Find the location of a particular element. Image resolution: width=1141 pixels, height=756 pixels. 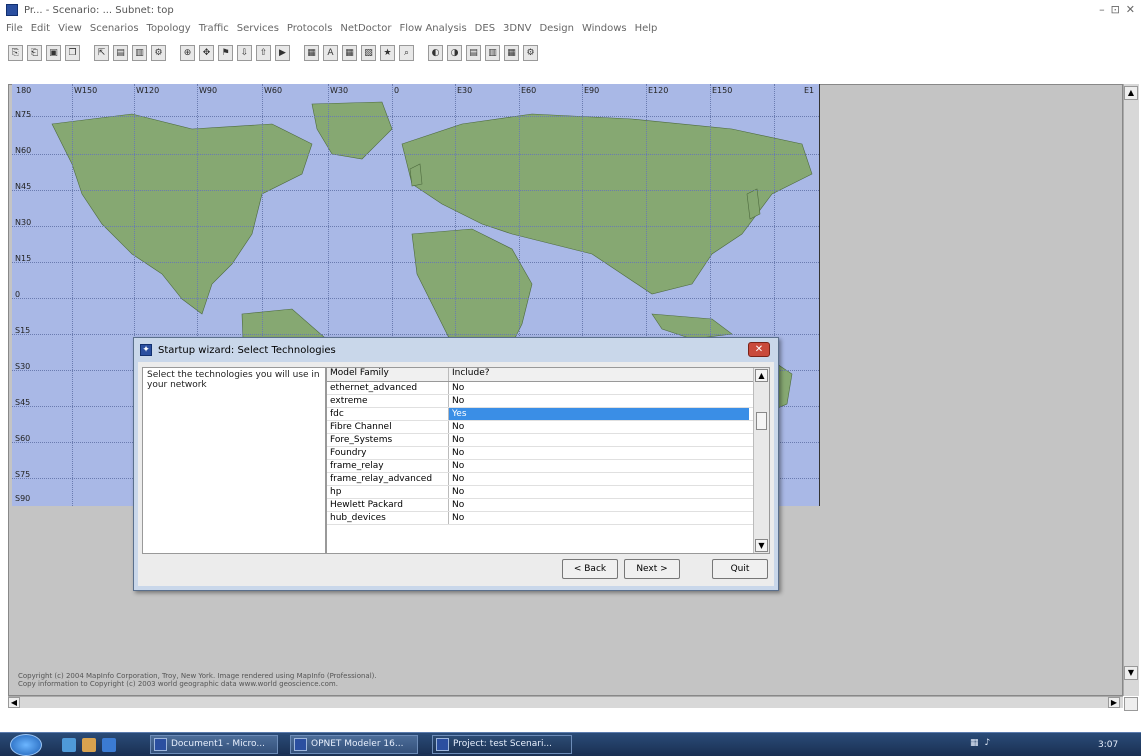

filter-icon: ⚑ is located at coordinates (225, 53).